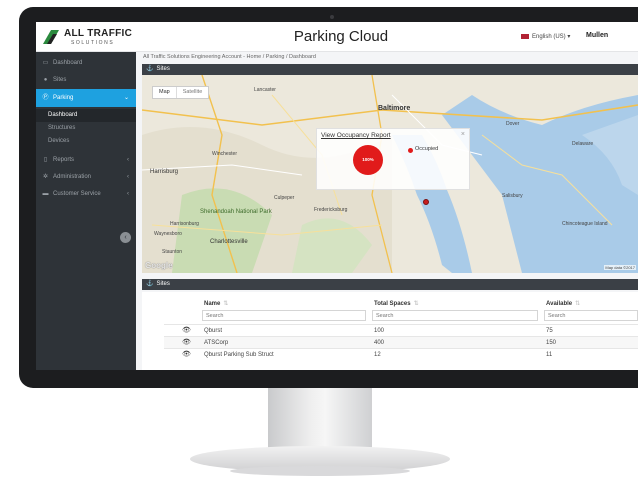 The image size is (638, 486). I want to click on sidebar-item-reports: ▯ Reports ‹, so click(86, 160).